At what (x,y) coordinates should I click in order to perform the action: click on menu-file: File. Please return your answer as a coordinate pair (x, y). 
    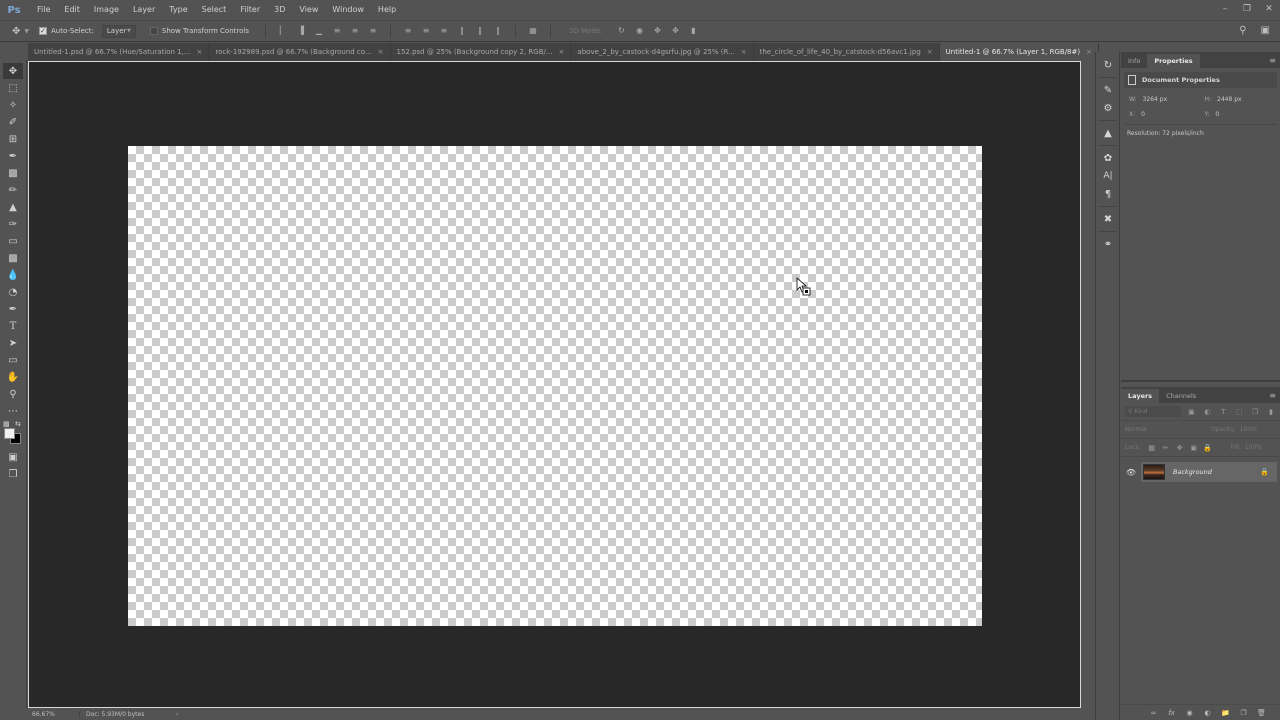
    Looking at the image, I should click on (43, 10).